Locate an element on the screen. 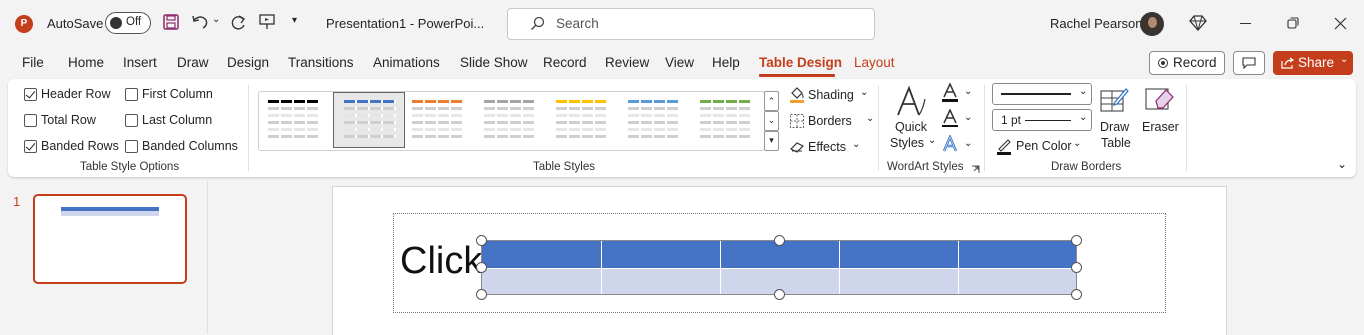 The image size is (1364, 335). minimize-icon is located at coordinates (1245, 23).